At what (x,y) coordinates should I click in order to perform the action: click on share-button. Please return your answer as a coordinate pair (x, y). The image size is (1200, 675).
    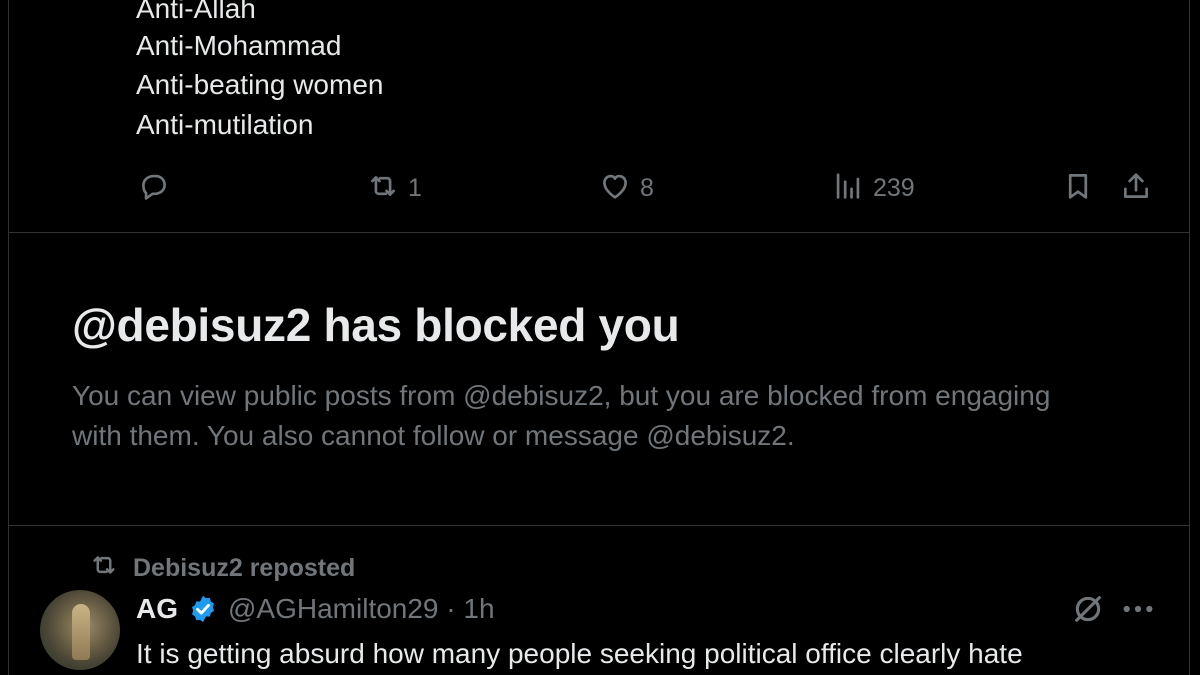
    Looking at the image, I should click on (1136, 188).